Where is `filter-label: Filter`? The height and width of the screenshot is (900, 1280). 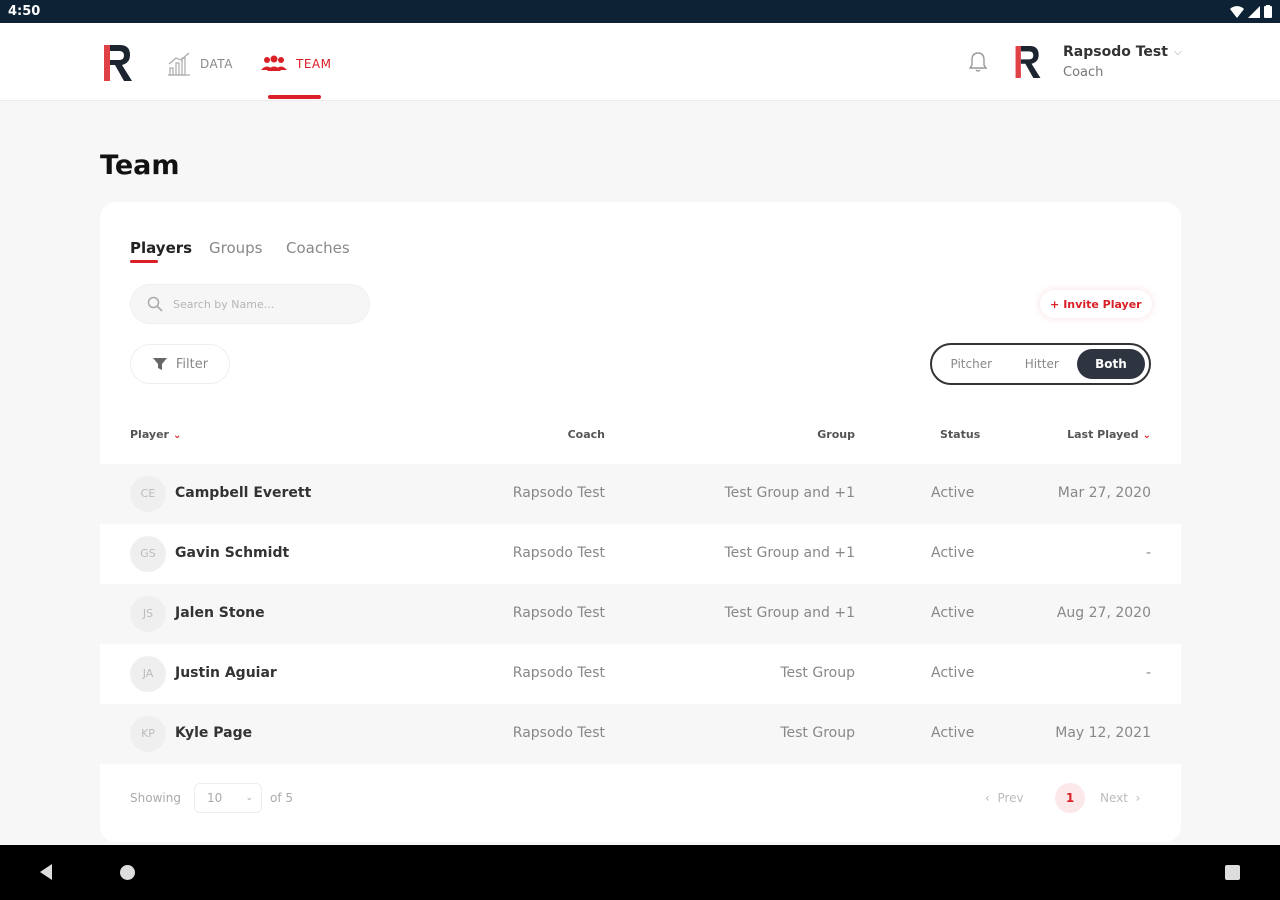
filter-label: Filter is located at coordinates (192, 364).